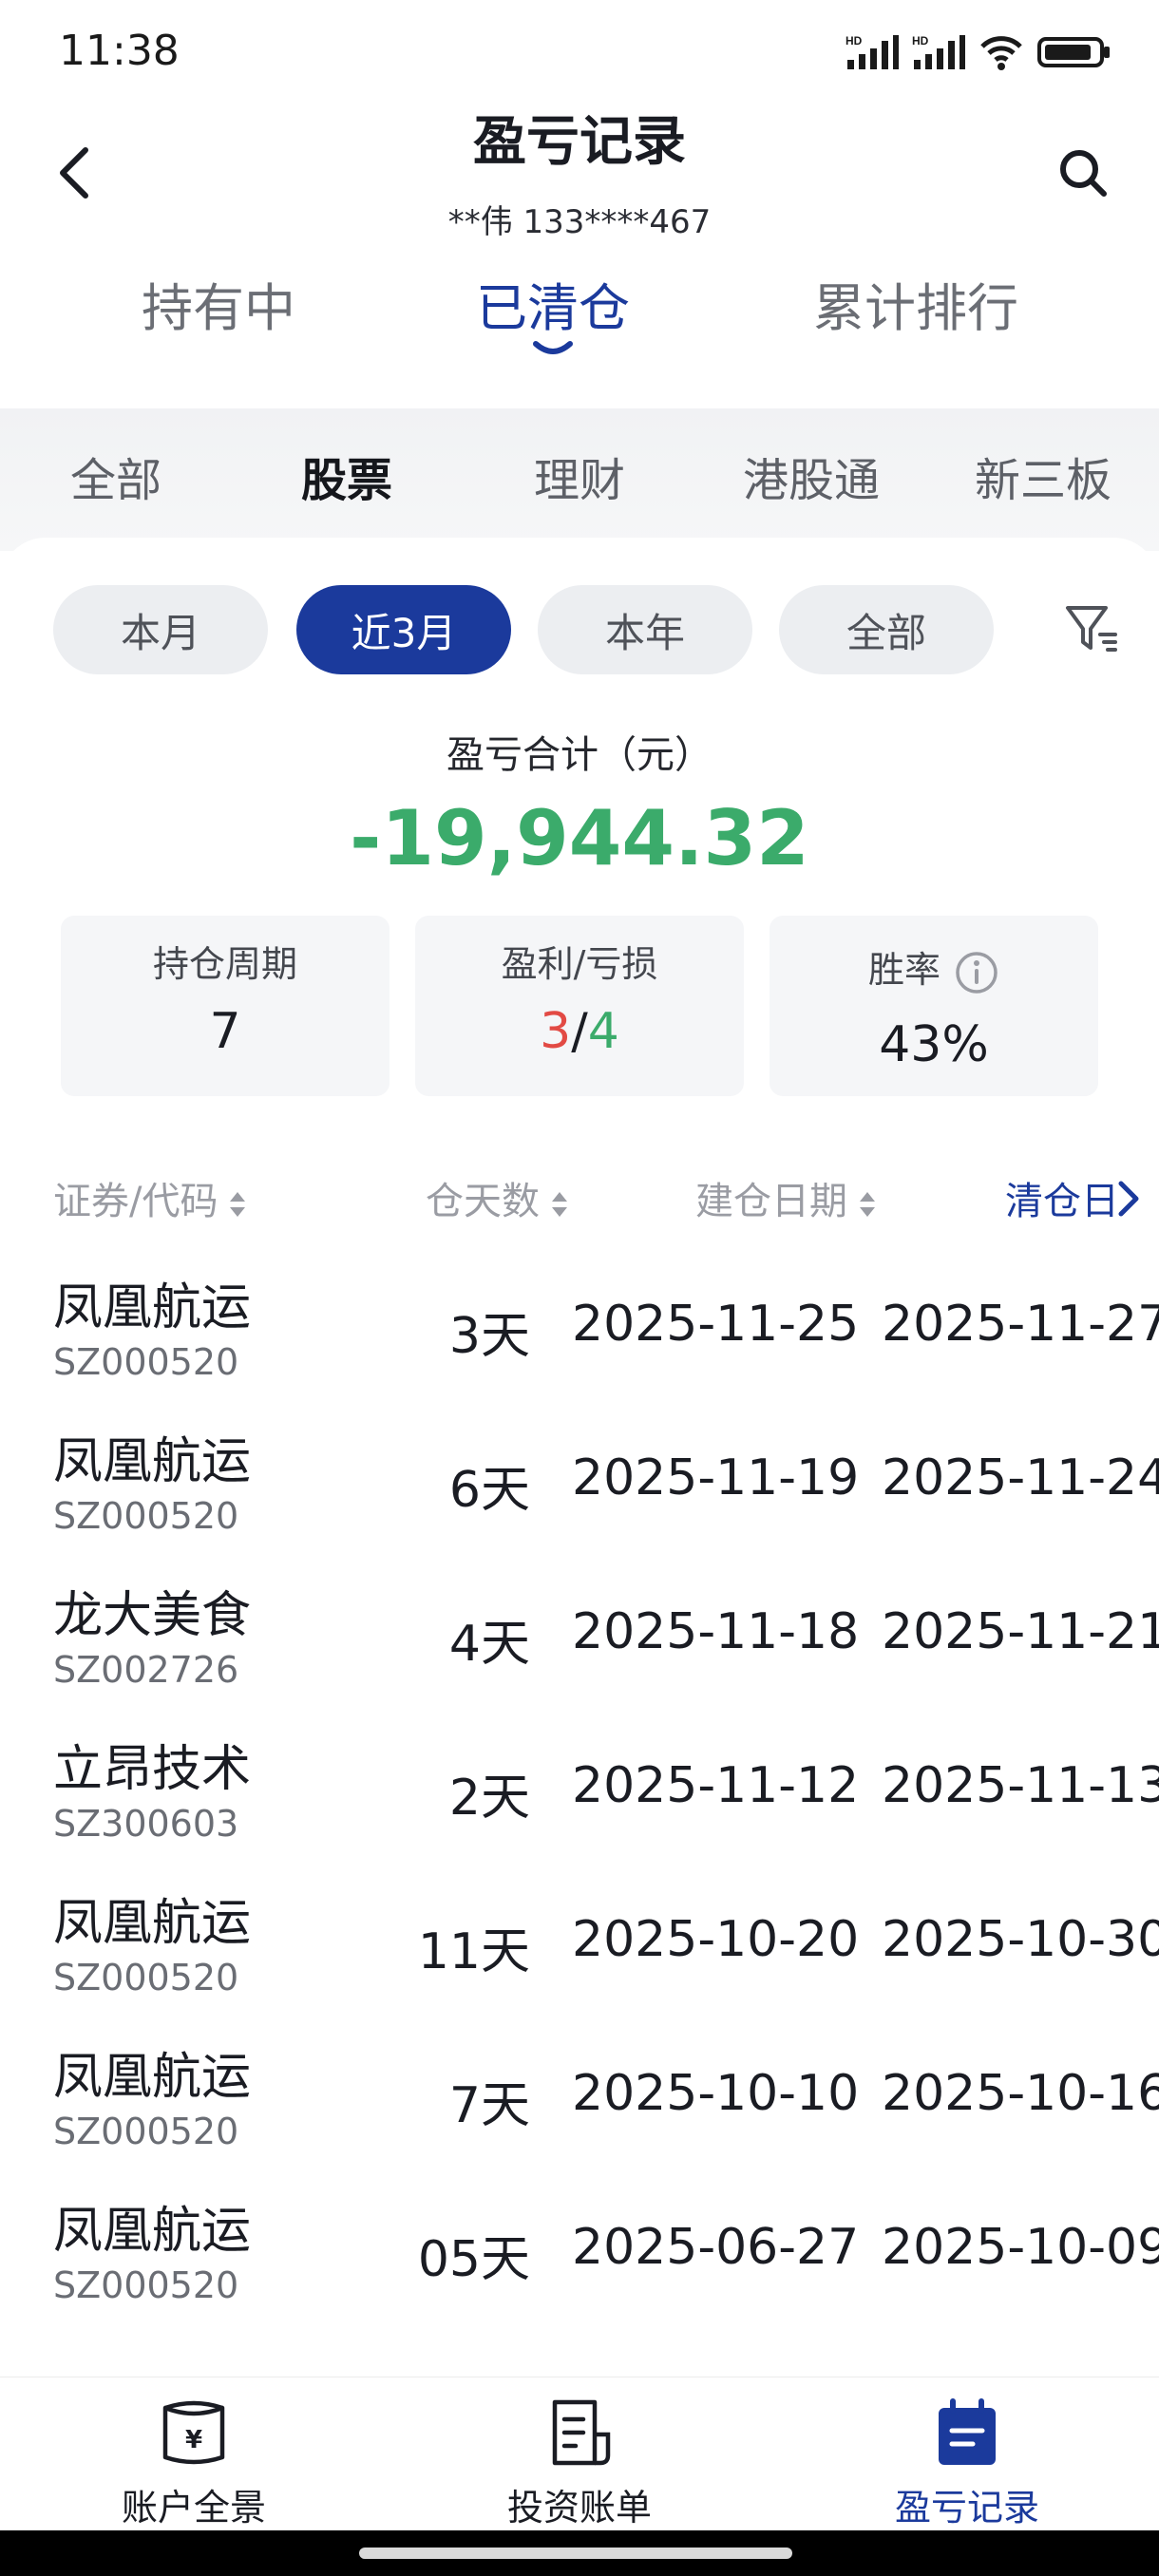  Describe the element at coordinates (1020, 2093) in the screenshot. I see `close-date: 2025-10-16` at that location.